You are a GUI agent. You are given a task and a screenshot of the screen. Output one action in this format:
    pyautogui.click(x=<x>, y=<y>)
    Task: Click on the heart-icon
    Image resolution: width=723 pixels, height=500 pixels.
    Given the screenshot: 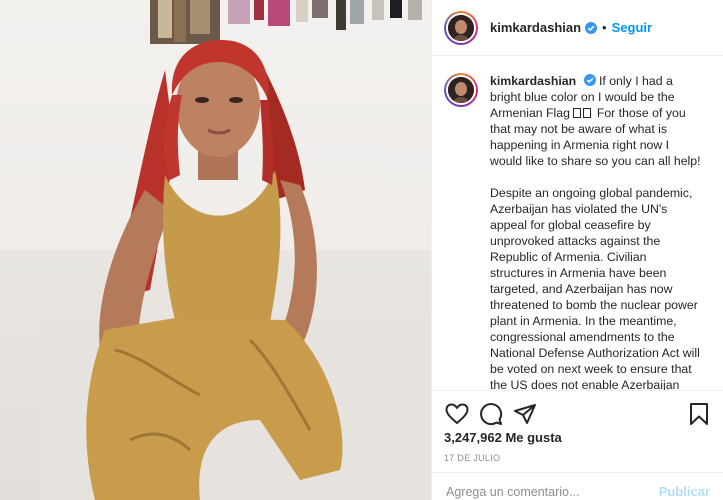 What is the action you would take?
    pyautogui.click(x=457, y=413)
    